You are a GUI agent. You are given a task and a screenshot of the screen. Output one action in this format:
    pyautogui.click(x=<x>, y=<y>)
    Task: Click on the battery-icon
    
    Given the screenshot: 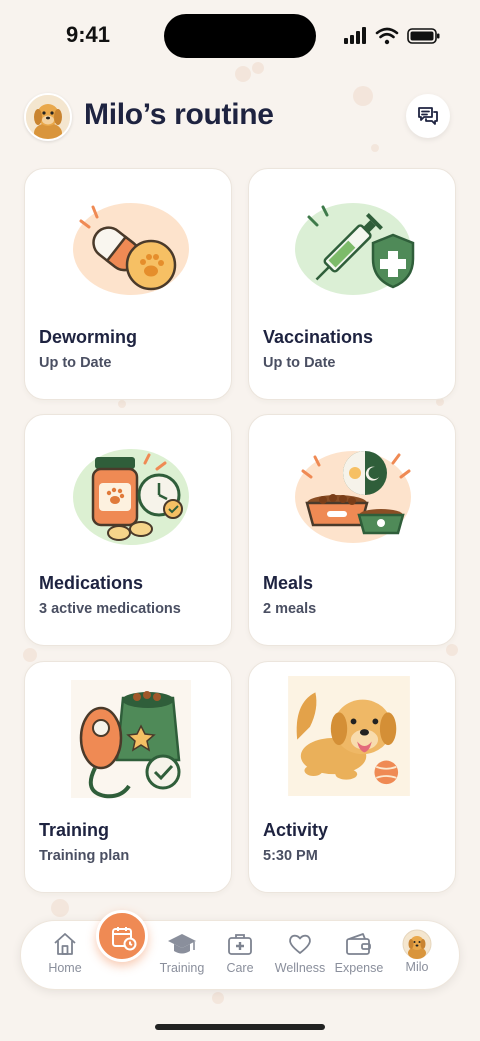 What is the action you would take?
    pyautogui.click(x=423, y=36)
    